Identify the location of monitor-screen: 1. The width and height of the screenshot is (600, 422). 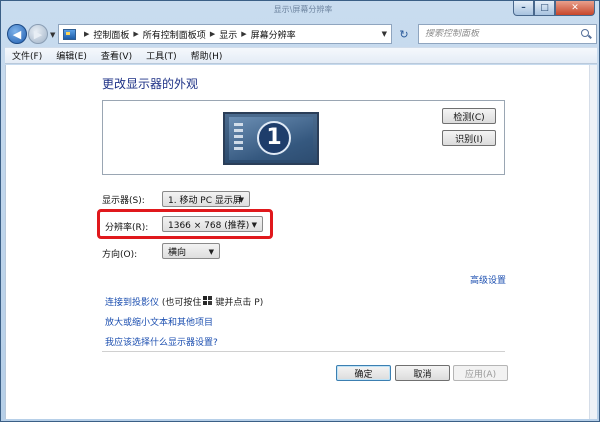
(271, 138).